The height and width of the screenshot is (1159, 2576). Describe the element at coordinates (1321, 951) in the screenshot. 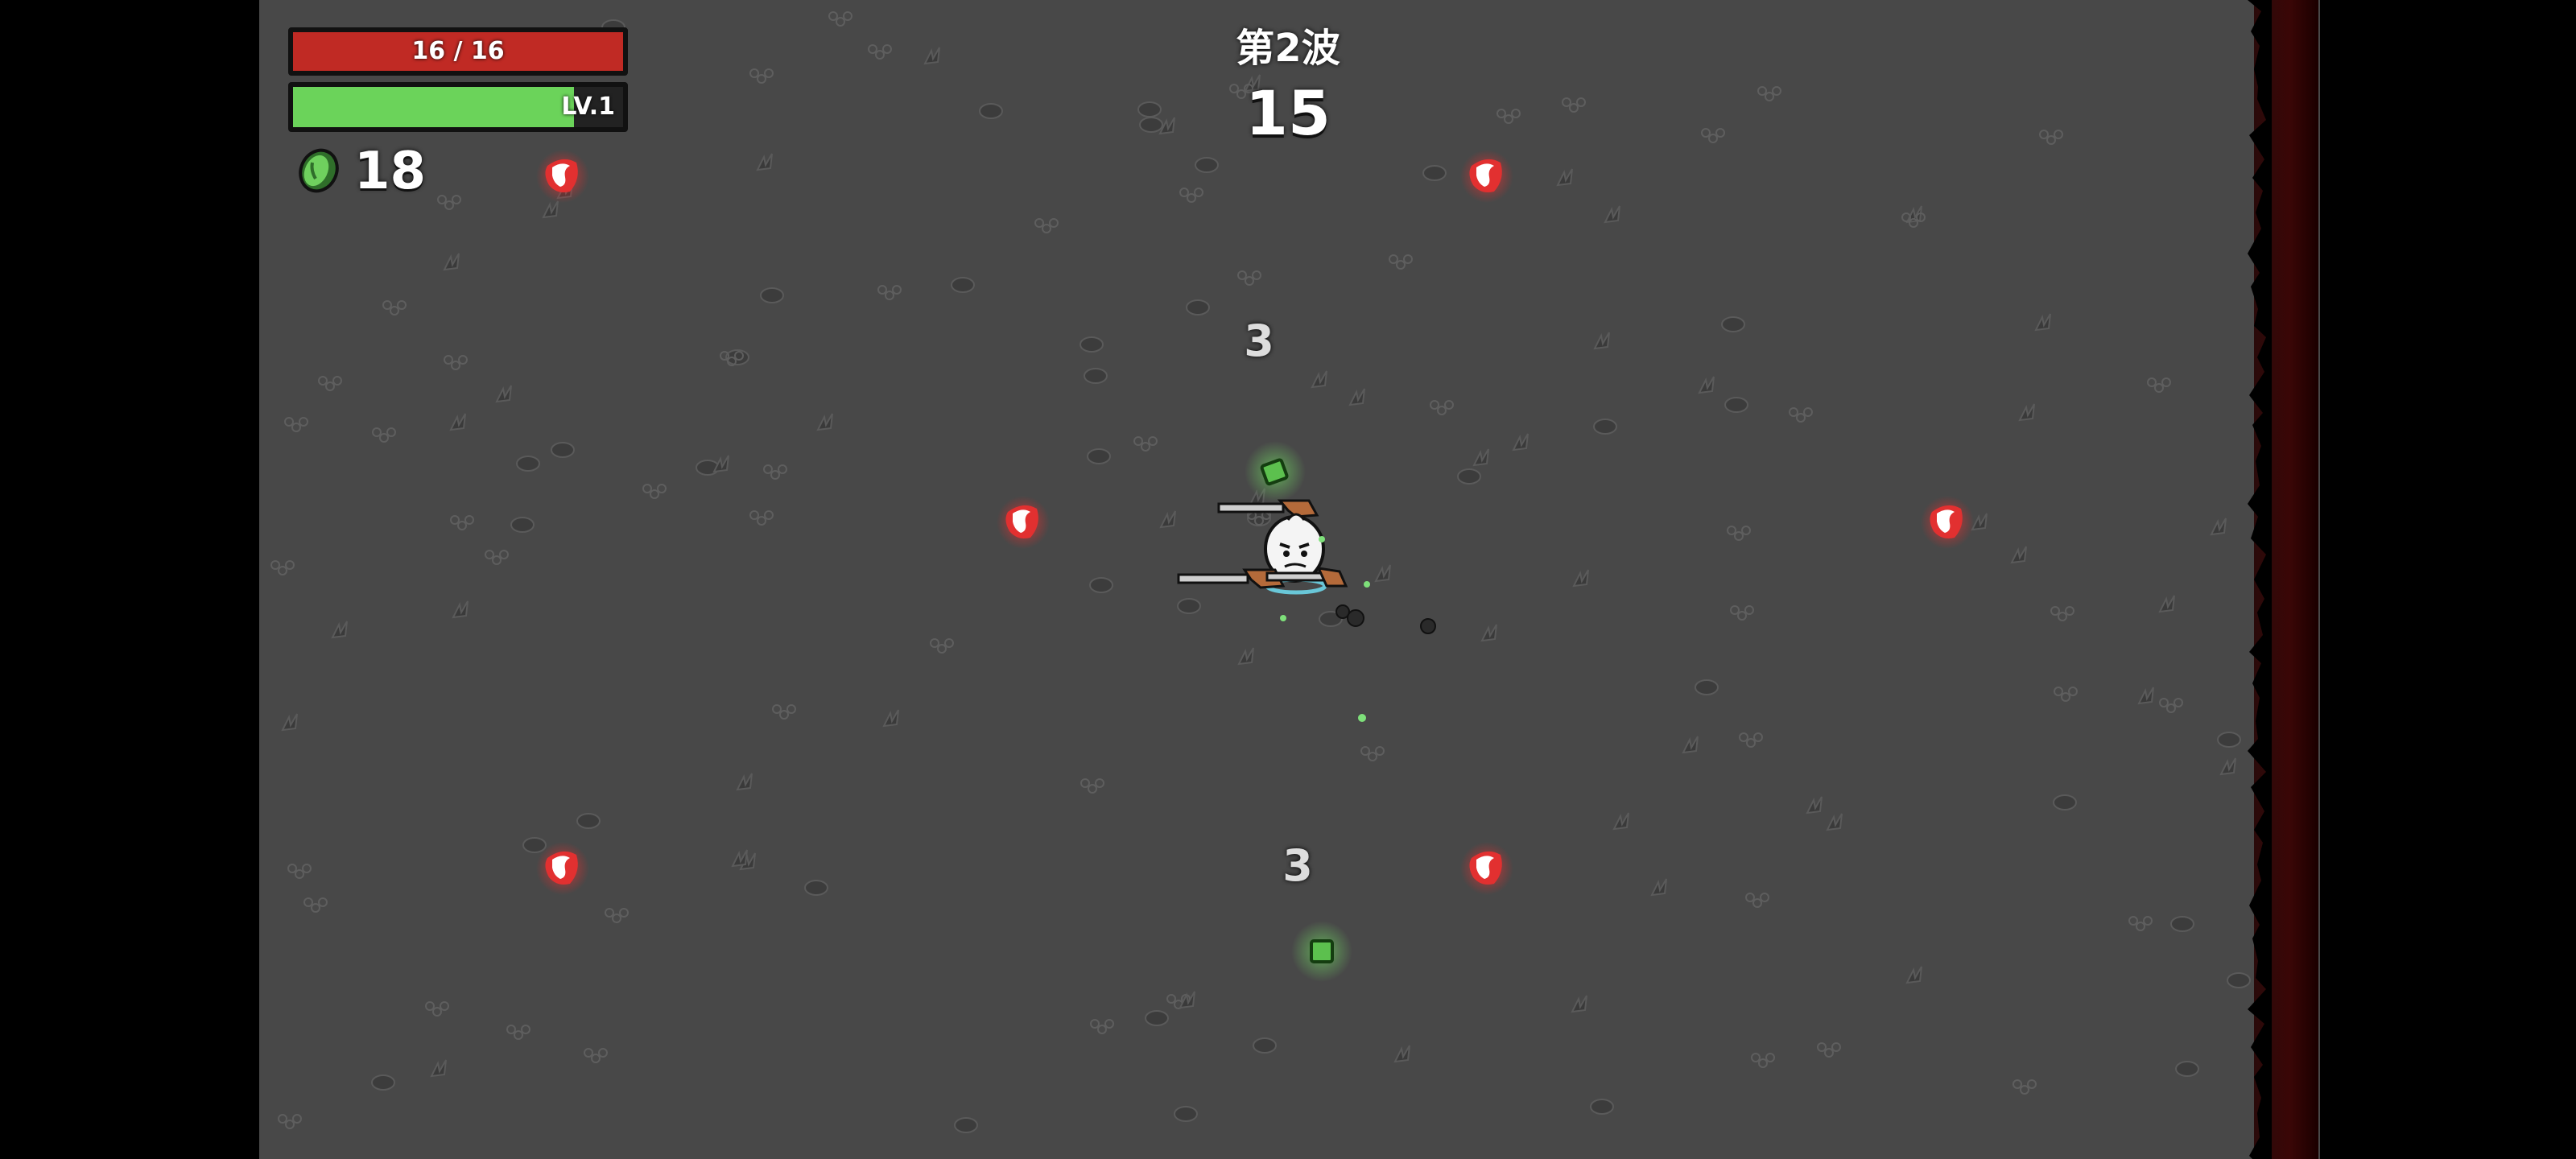

I see `material-drop-icon` at that location.